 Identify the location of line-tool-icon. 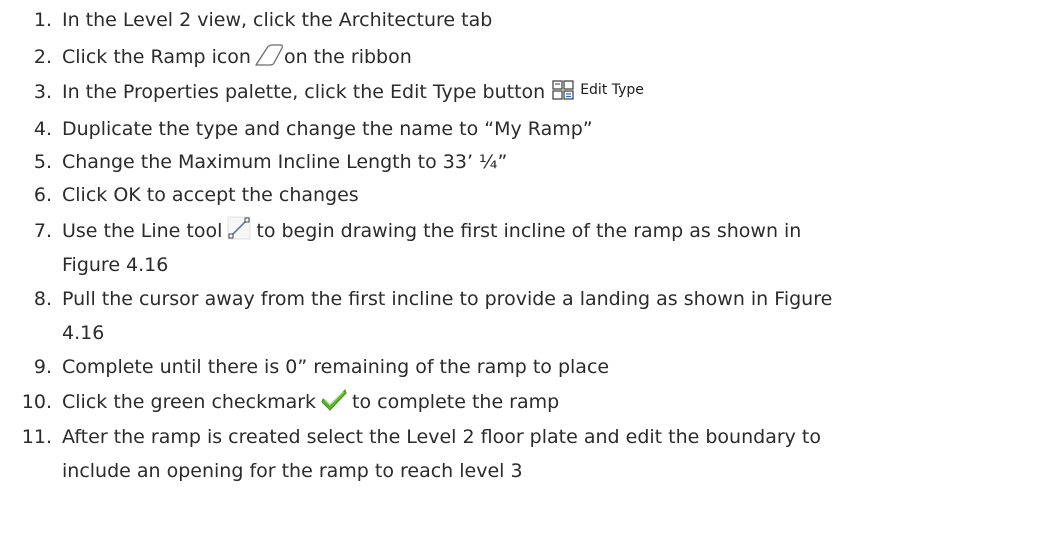
(239, 228).